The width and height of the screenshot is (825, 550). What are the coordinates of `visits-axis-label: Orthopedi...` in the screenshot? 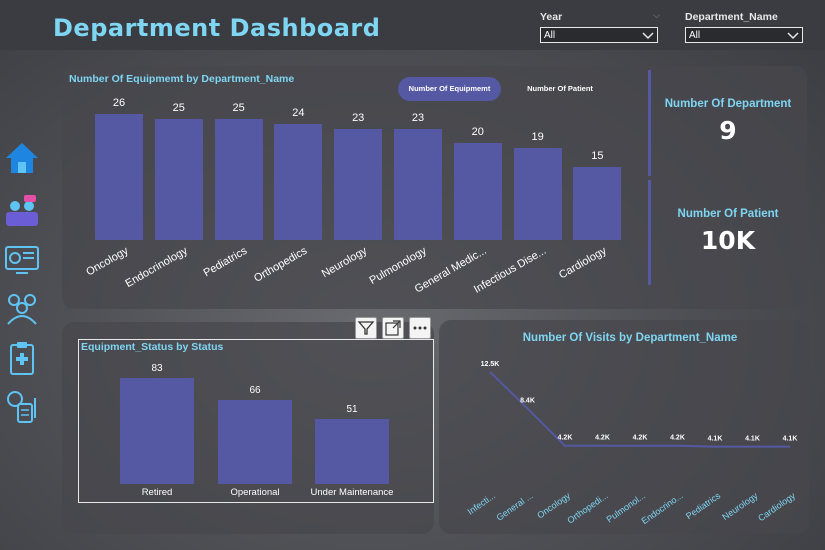 It's located at (587, 507).